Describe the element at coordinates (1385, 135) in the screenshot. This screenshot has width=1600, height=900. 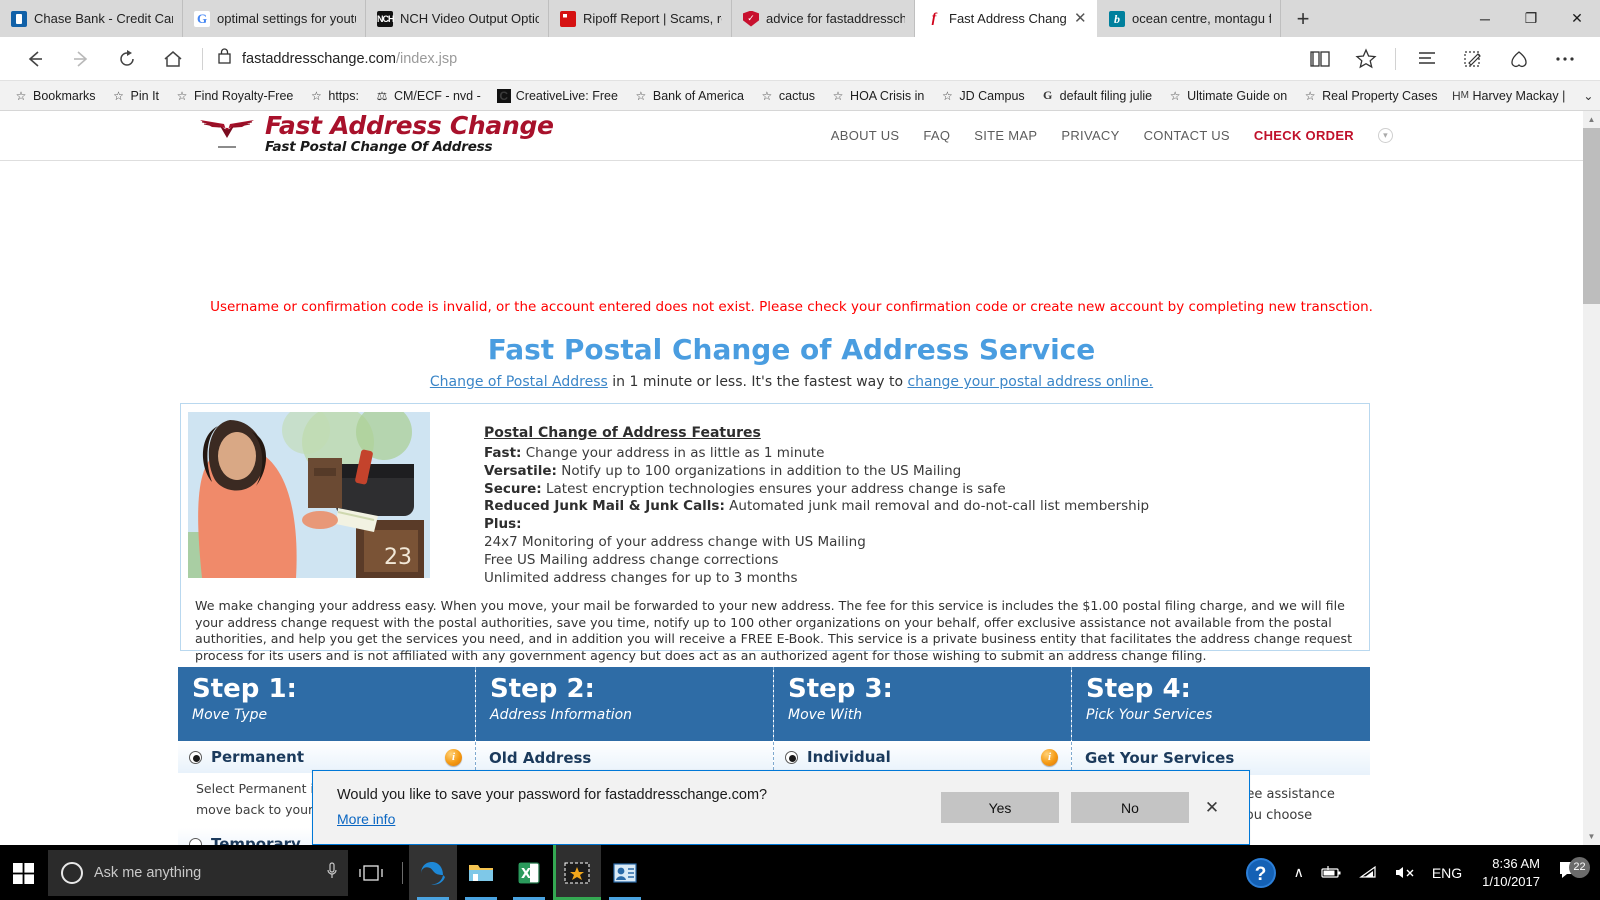
I see `cart-icon: ▾` at that location.